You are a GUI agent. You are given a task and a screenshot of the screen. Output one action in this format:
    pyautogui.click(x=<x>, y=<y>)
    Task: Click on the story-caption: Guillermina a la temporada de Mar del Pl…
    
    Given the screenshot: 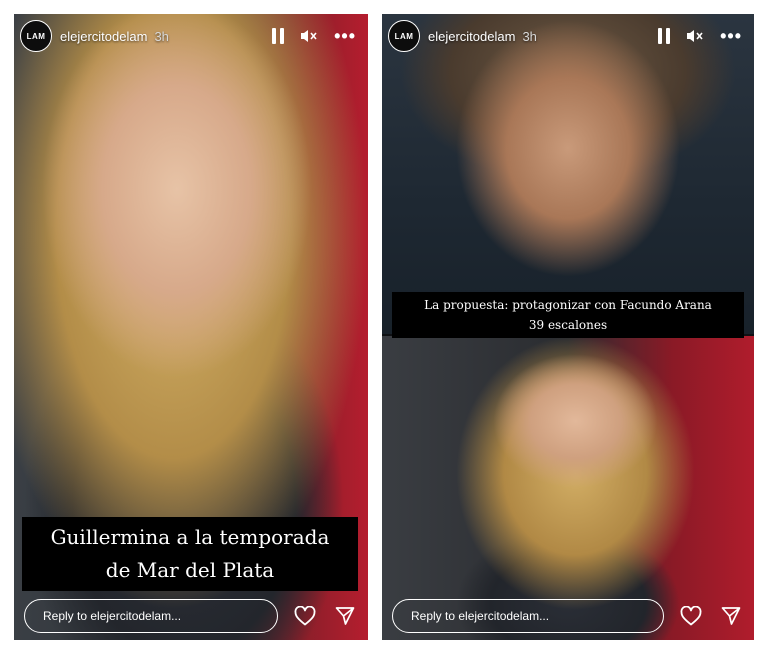 What is the action you would take?
    pyautogui.click(x=190, y=554)
    